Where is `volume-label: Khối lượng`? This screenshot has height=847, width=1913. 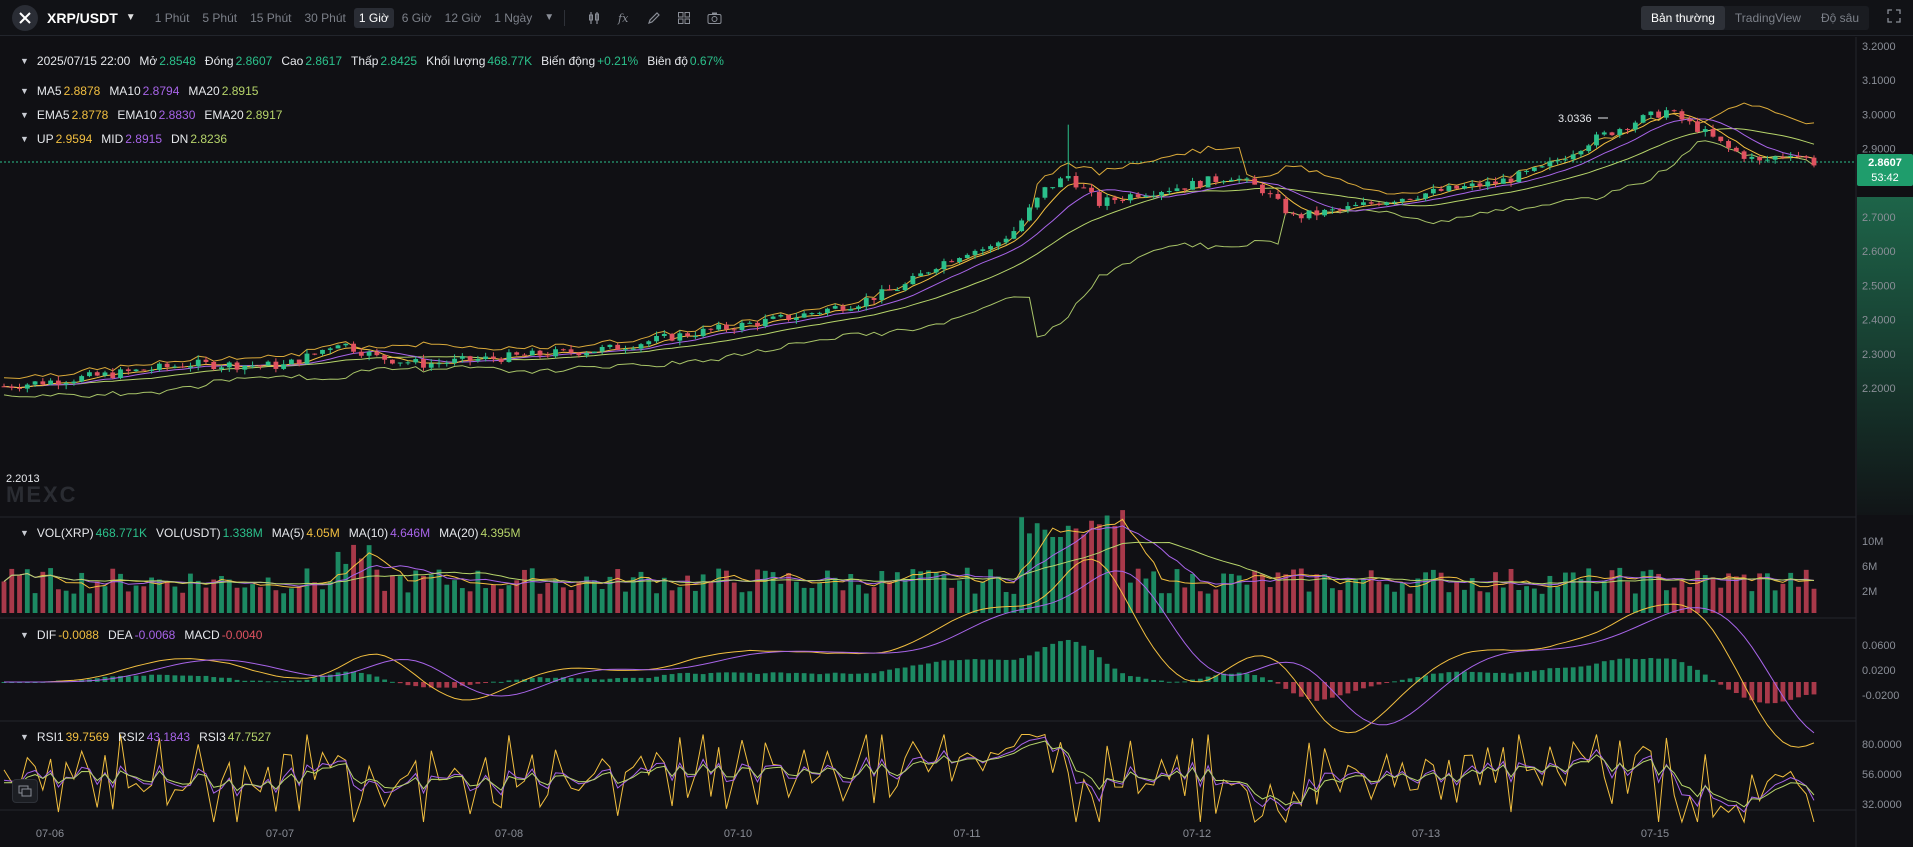
volume-label: Khối lượng is located at coordinates (456, 61).